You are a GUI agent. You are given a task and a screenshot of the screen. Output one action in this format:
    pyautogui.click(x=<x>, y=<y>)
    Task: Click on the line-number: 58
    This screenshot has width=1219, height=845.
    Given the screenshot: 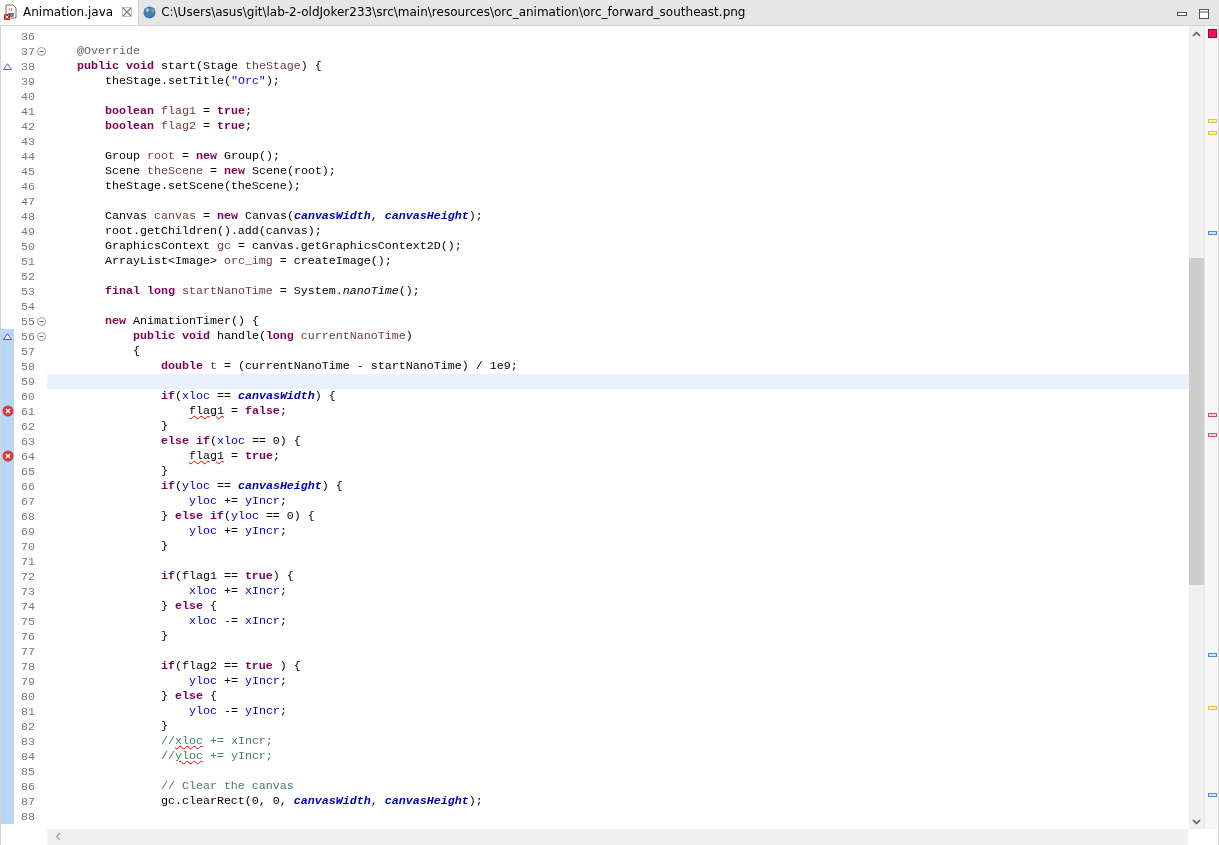 What is the action you would take?
    pyautogui.click(x=27, y=366)
    